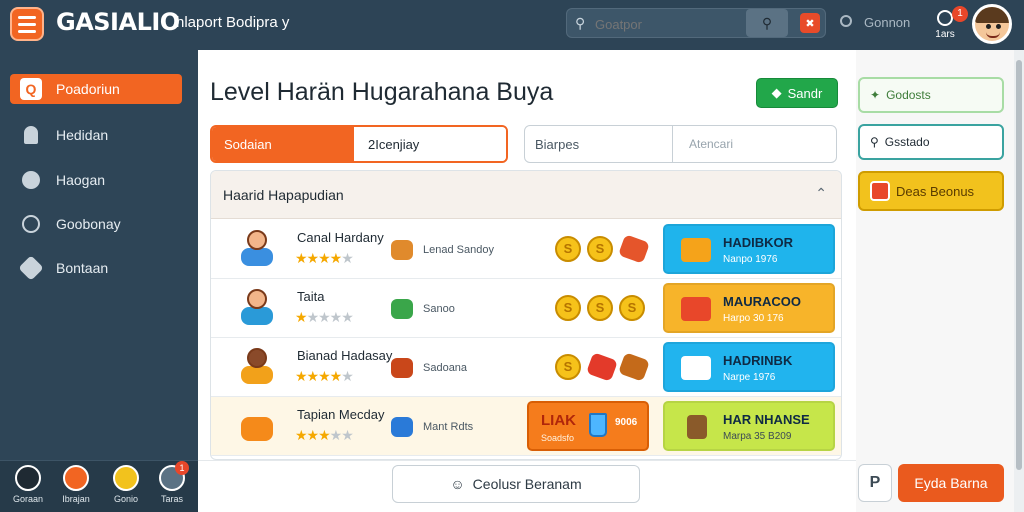 Image resolution: width=1024 pixels, height=512 pixels. Describe the element at coordinates (82, 268) in the screenshot. I see `sidebar-item-label: Bontaan` at that location.